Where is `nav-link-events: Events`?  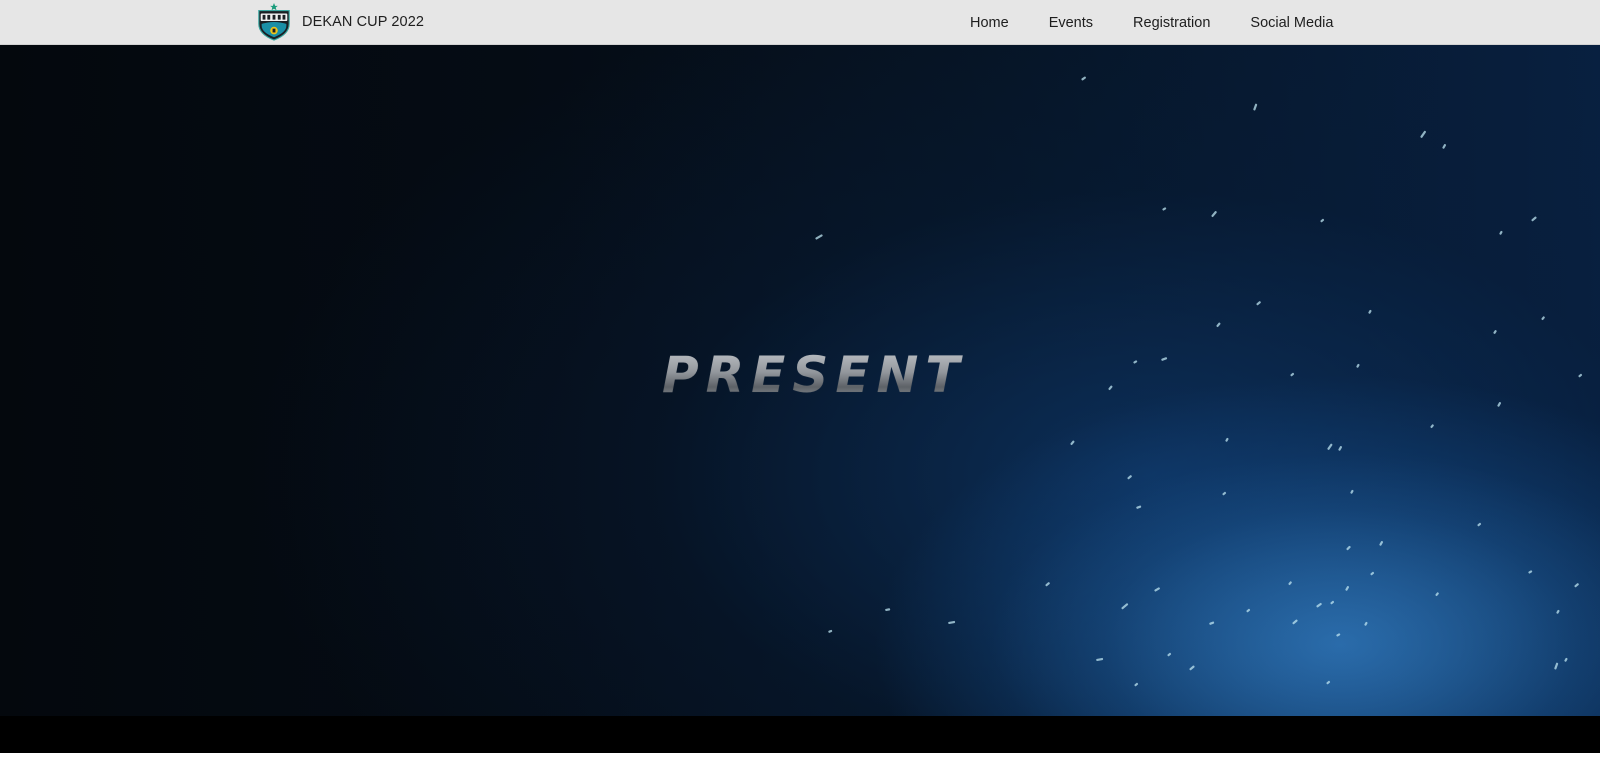 nav-link-events: Events is located at coordinates (1071, 23).